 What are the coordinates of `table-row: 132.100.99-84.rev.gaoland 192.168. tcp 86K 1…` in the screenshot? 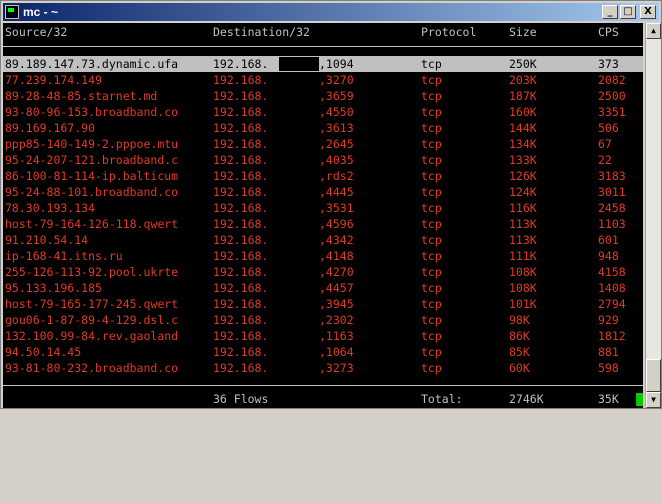 It's located at (323, 336).